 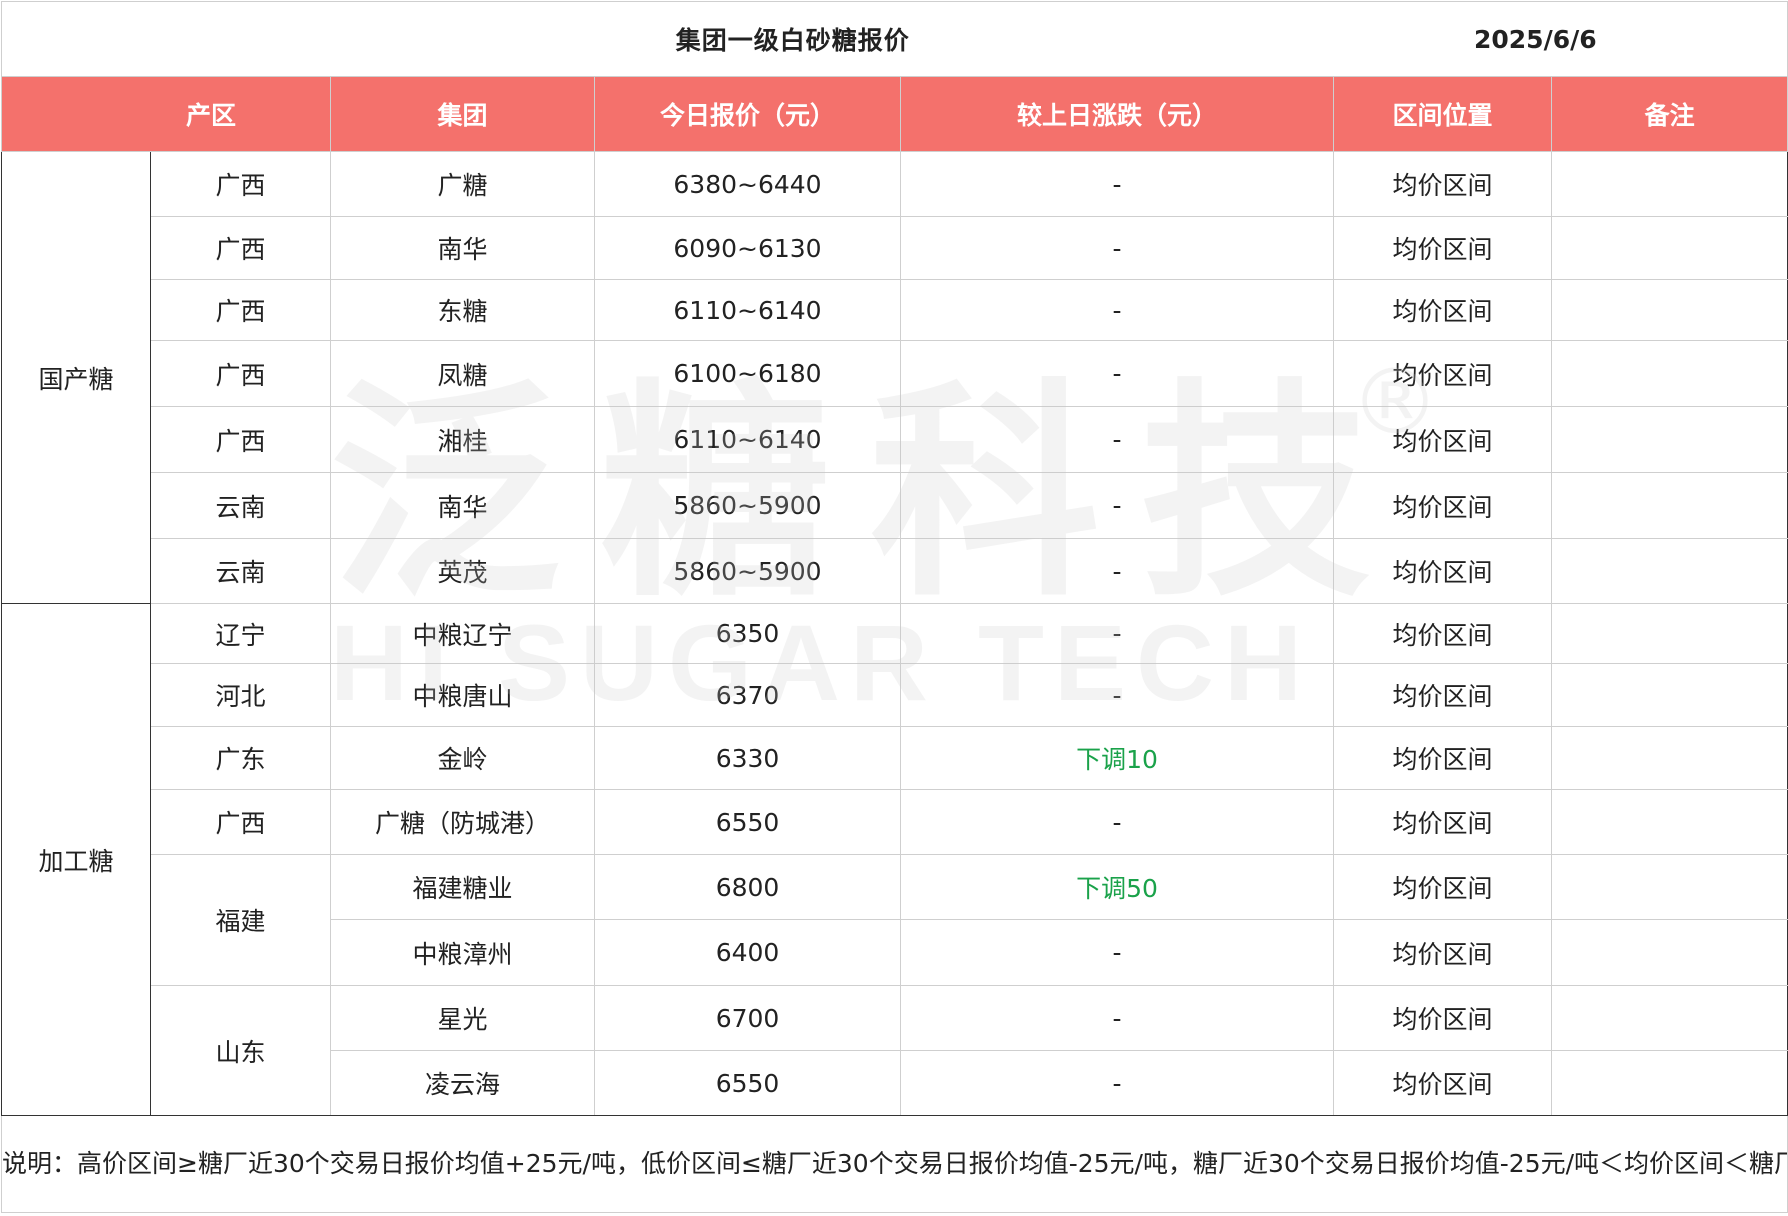 I want to click on header-remark: 备注, so click(x=1669, y=114).